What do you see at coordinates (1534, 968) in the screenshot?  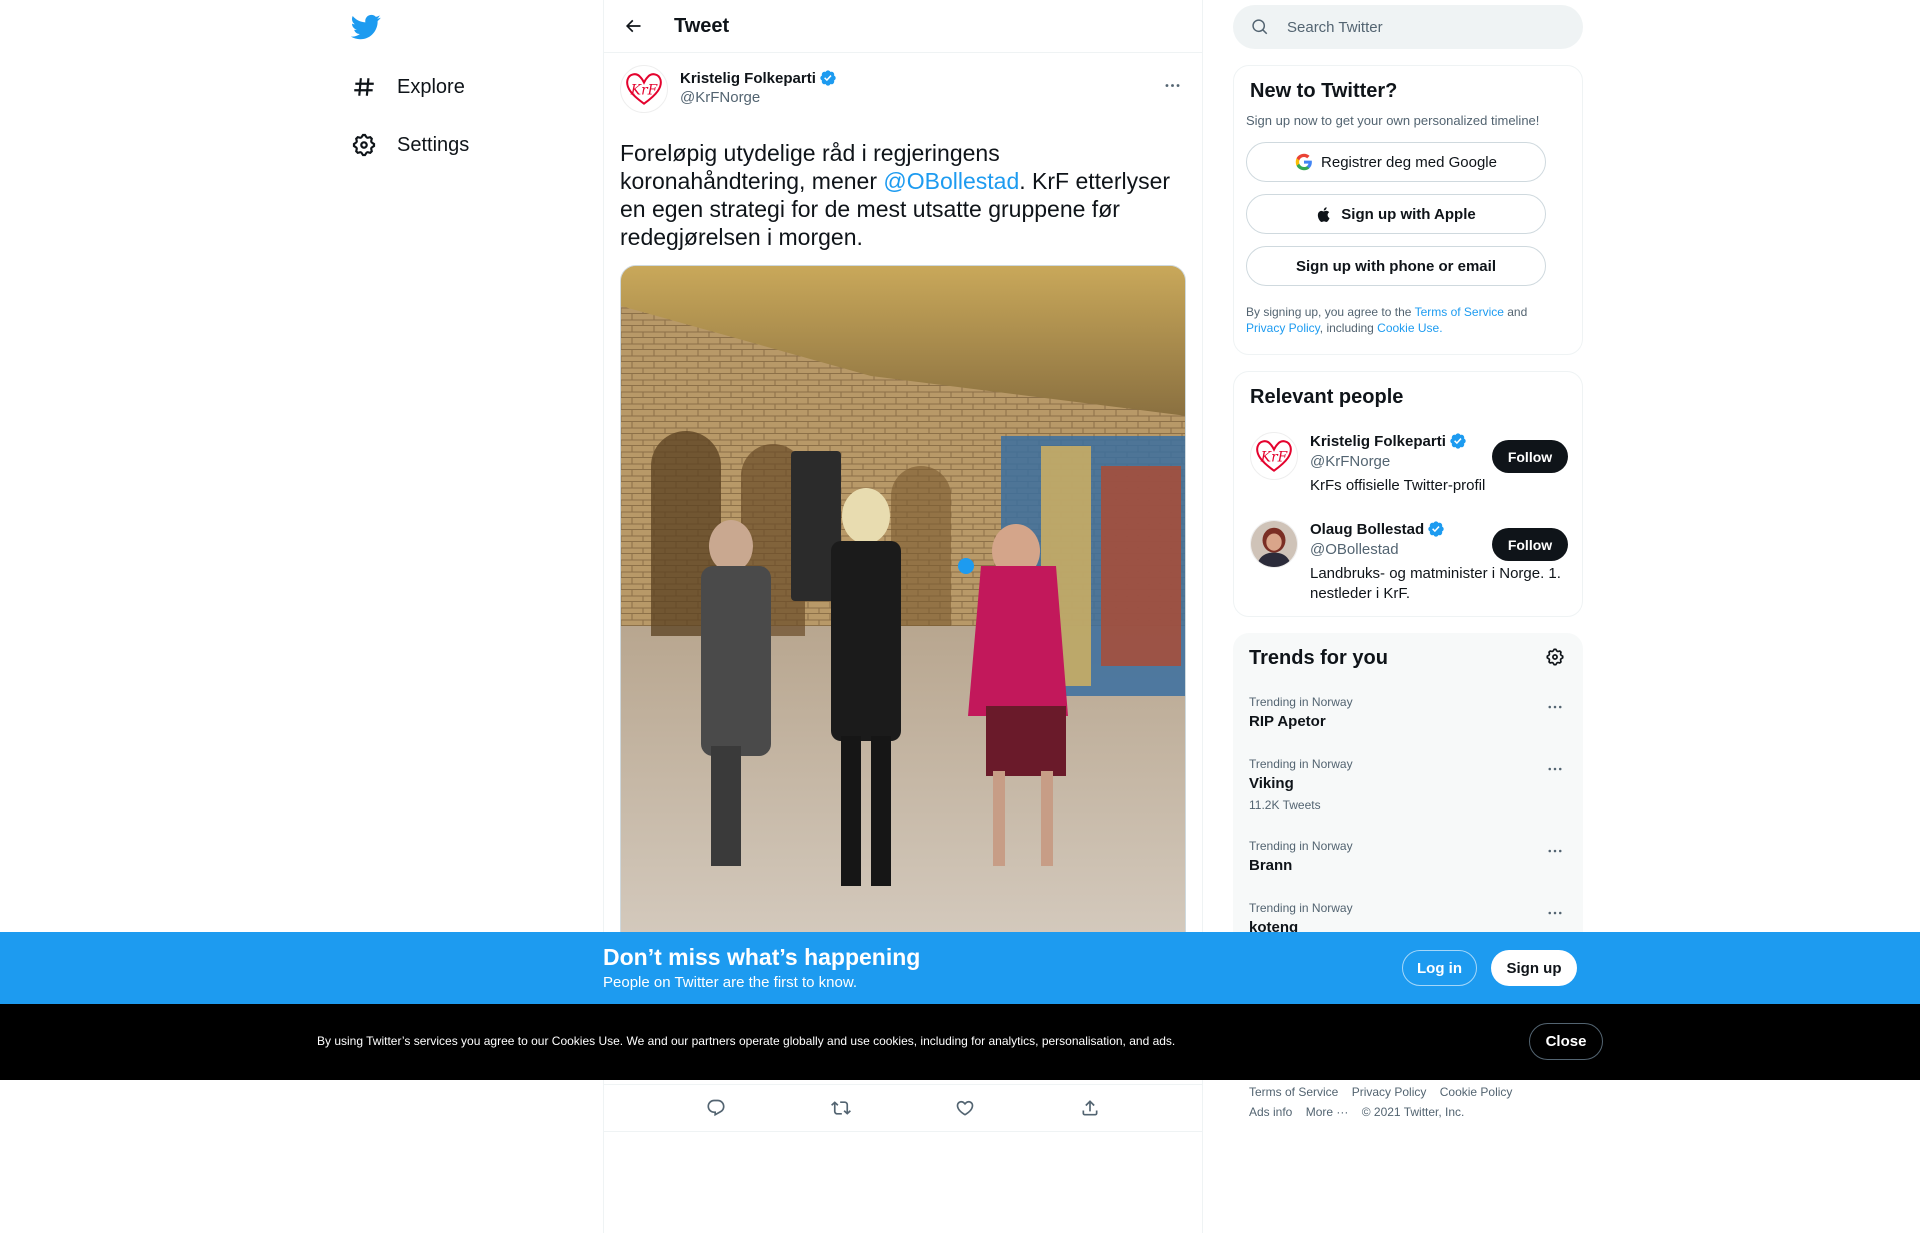 I see `signup-button: Sign up` at bounding box center [1534, 968].